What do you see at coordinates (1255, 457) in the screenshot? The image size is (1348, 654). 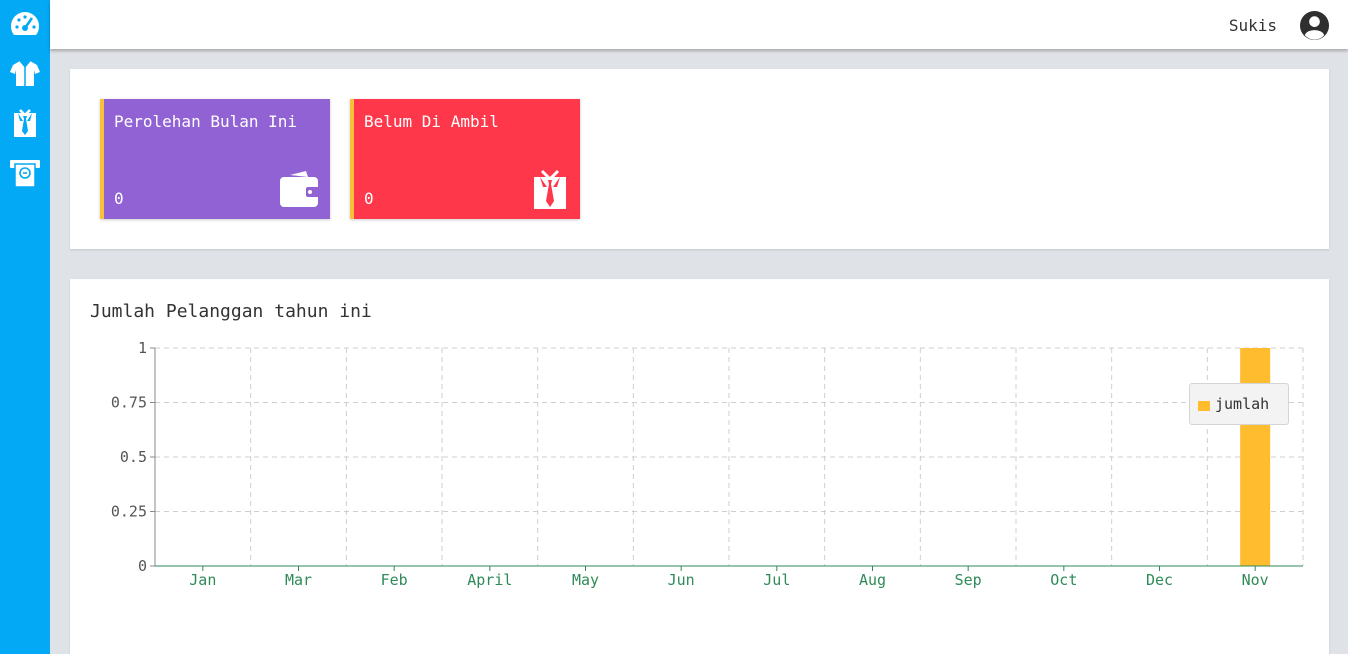 I see `bar` at bounding box center [1255, 457].